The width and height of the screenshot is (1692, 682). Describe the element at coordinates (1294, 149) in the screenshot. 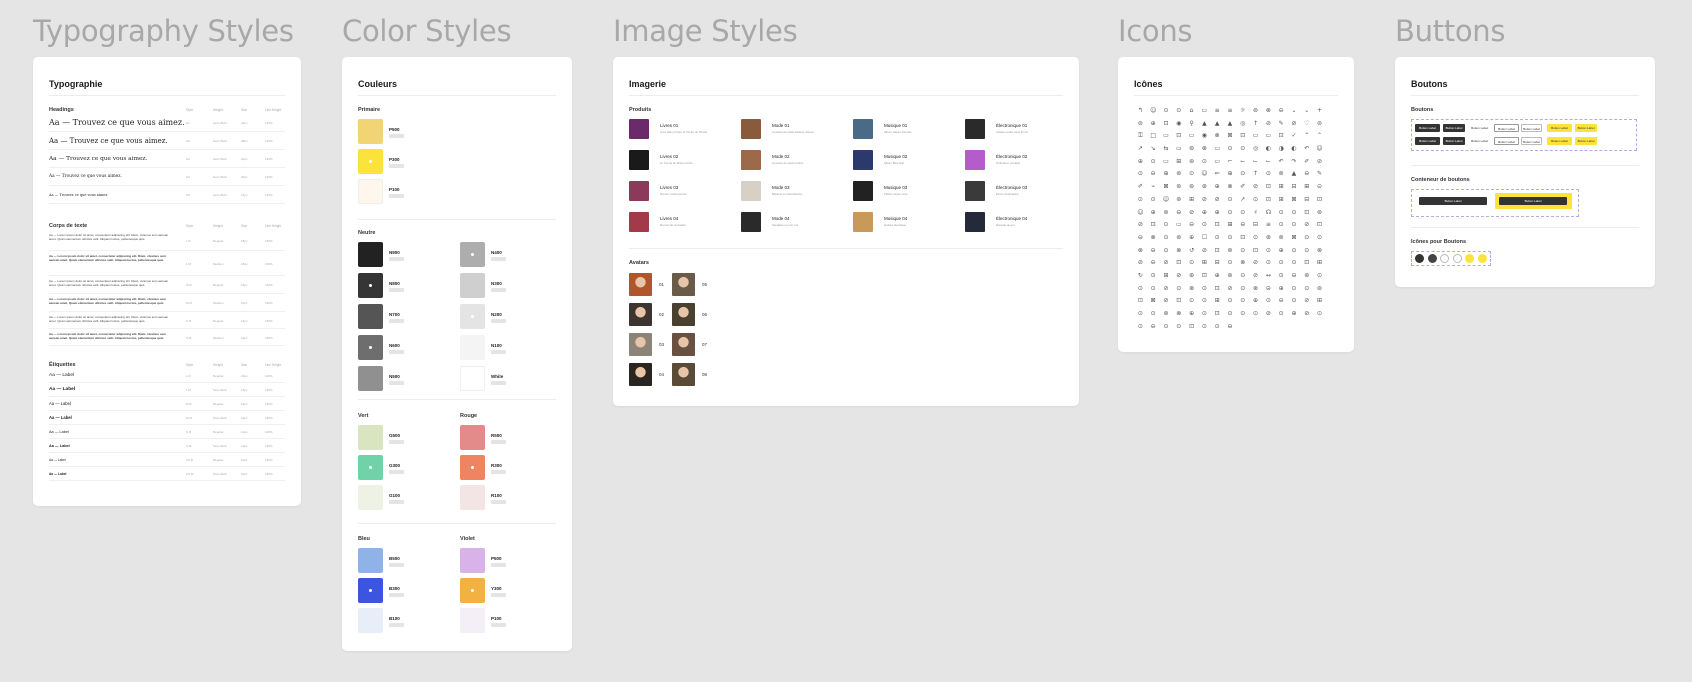

I see `ui-icon: ◐` at that location.